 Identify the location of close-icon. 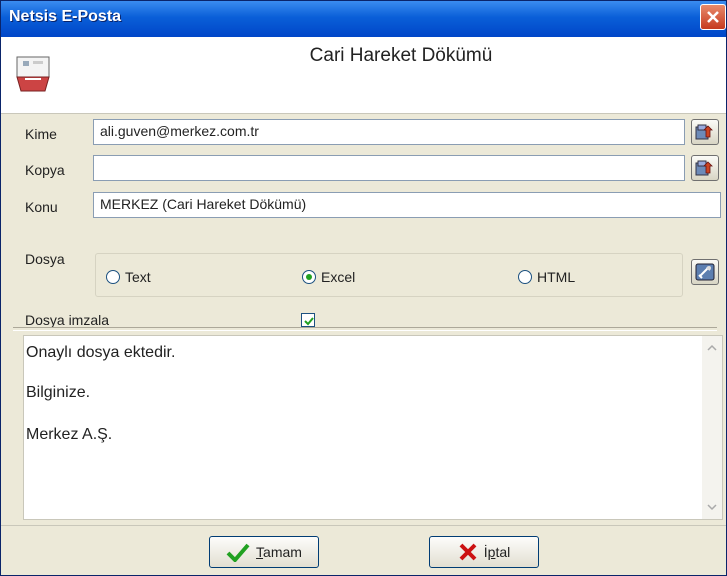
(713, 17).